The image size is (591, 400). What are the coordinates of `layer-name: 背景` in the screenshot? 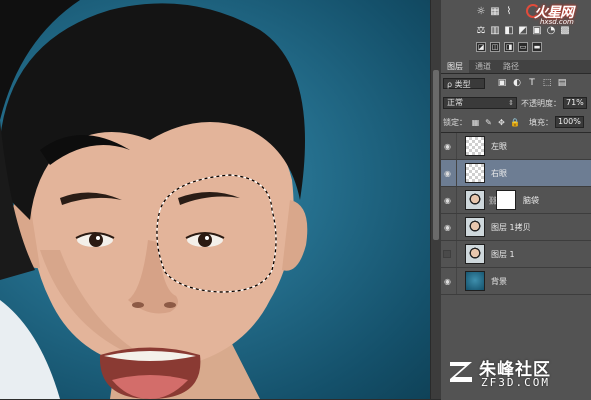 It's located at (499, 281).